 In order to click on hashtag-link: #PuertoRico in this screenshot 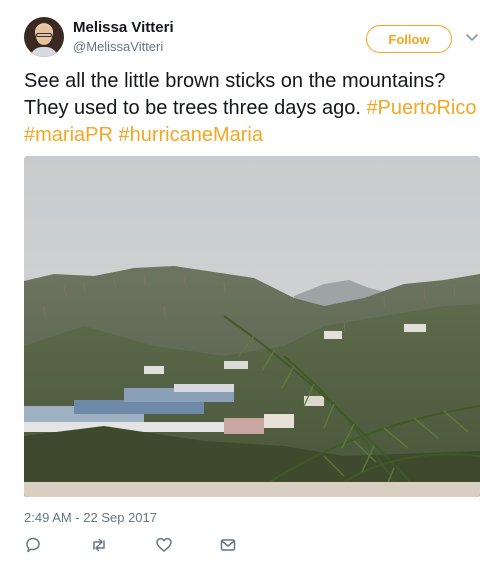, I will do `click(421, 108)`.